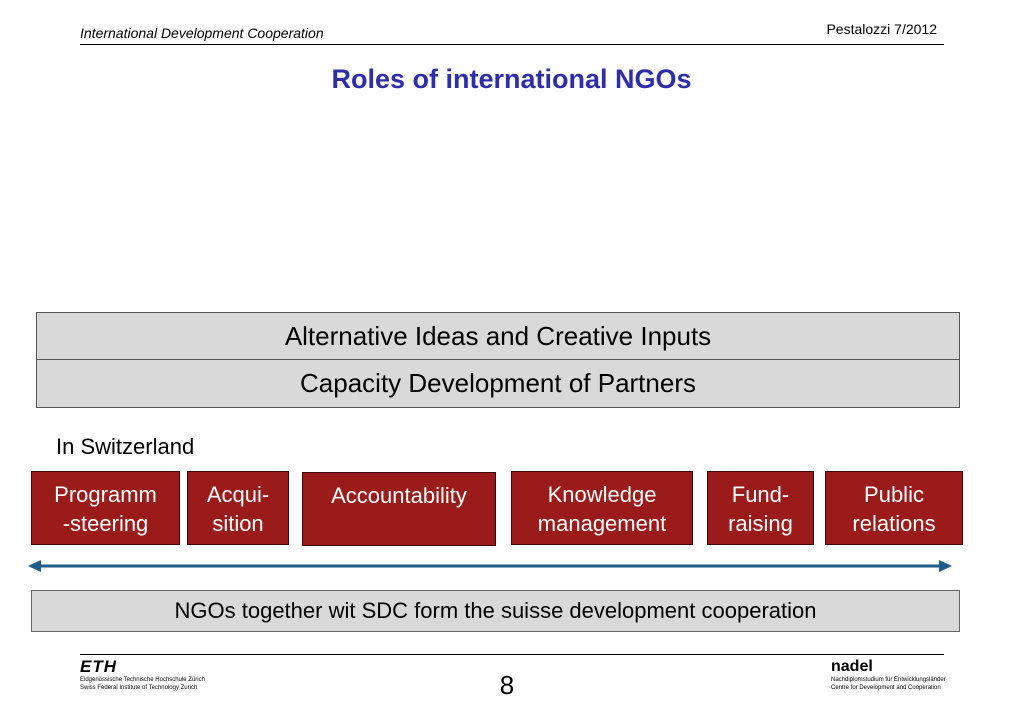  I want to click on role-box-programm-steering: Programm -steering, so click(105, 508).